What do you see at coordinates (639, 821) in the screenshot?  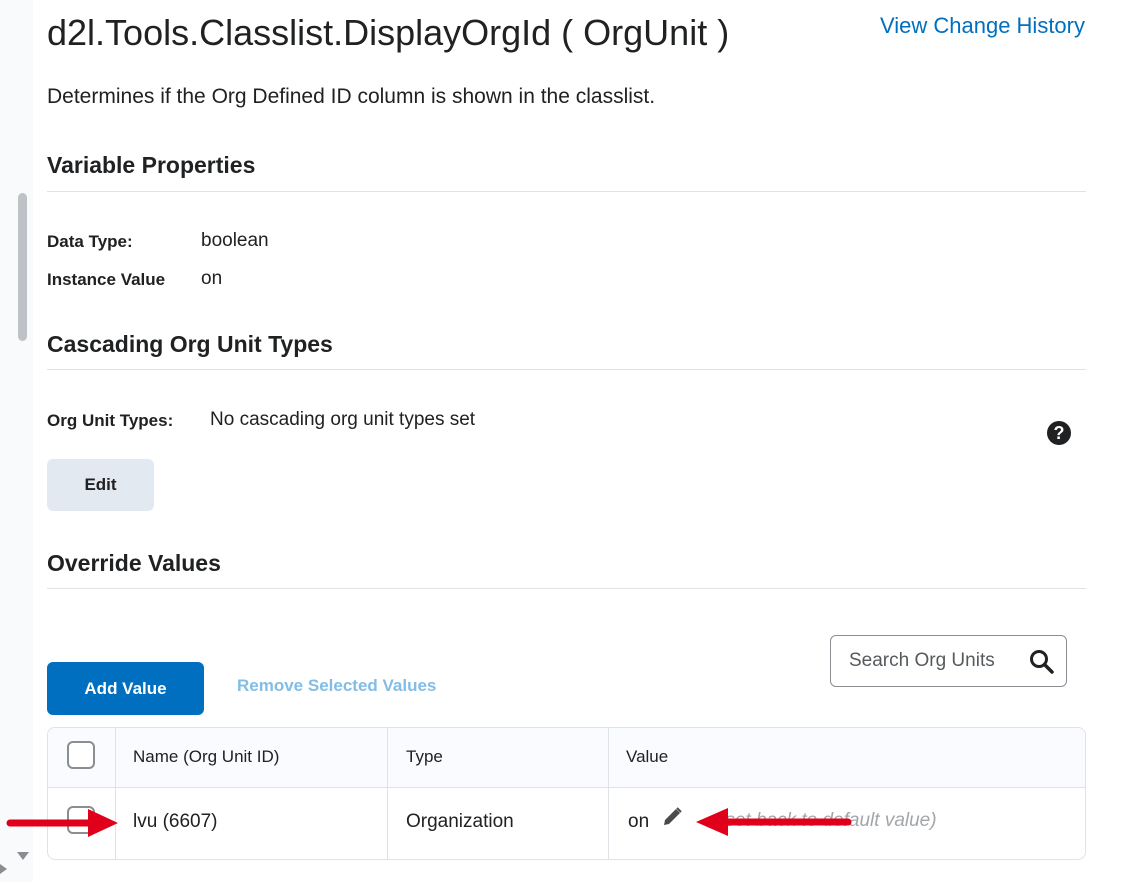 I see `row-value: on` at bounding box center [639, 821].